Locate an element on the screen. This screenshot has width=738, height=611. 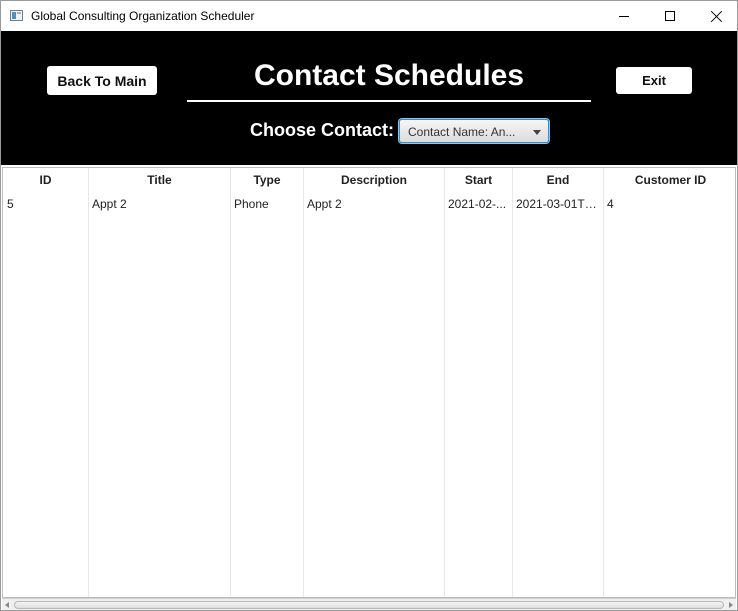
chevron-down-icon is located at coordinates (537, 132).